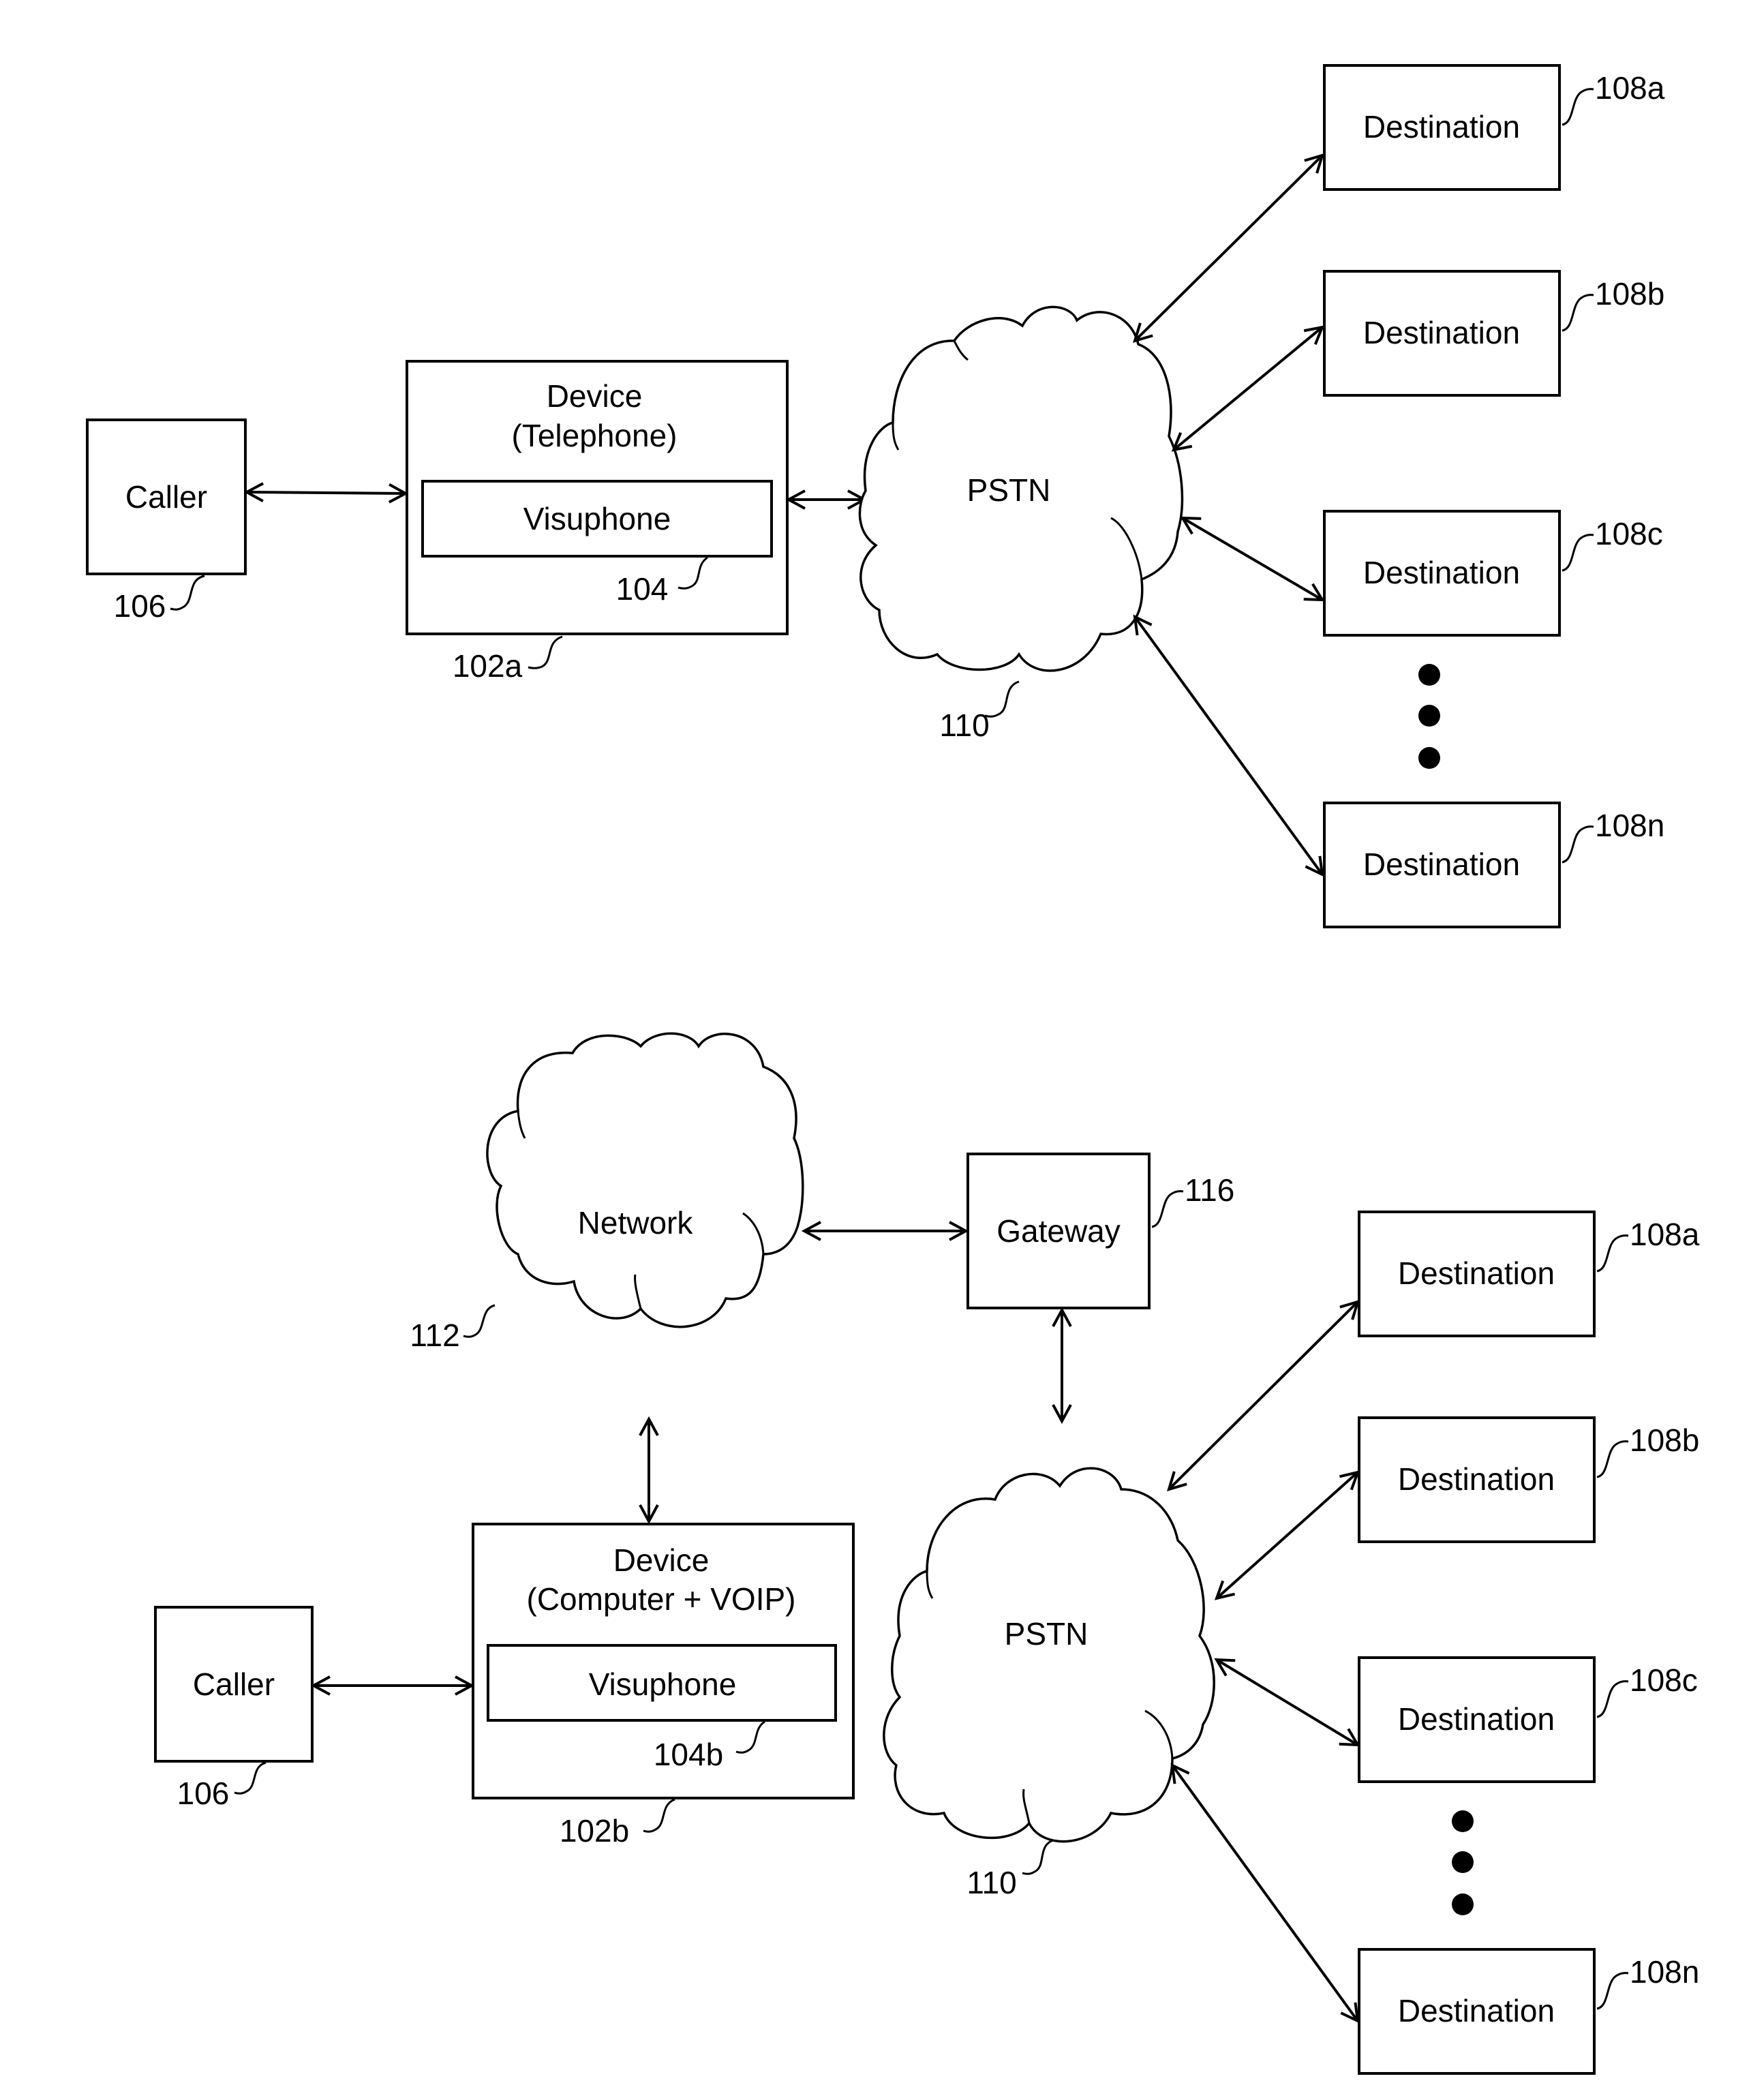 The image size is (1751, 2100). I want to click on ellipsis-dots-bottom, so click(1463, 1862).